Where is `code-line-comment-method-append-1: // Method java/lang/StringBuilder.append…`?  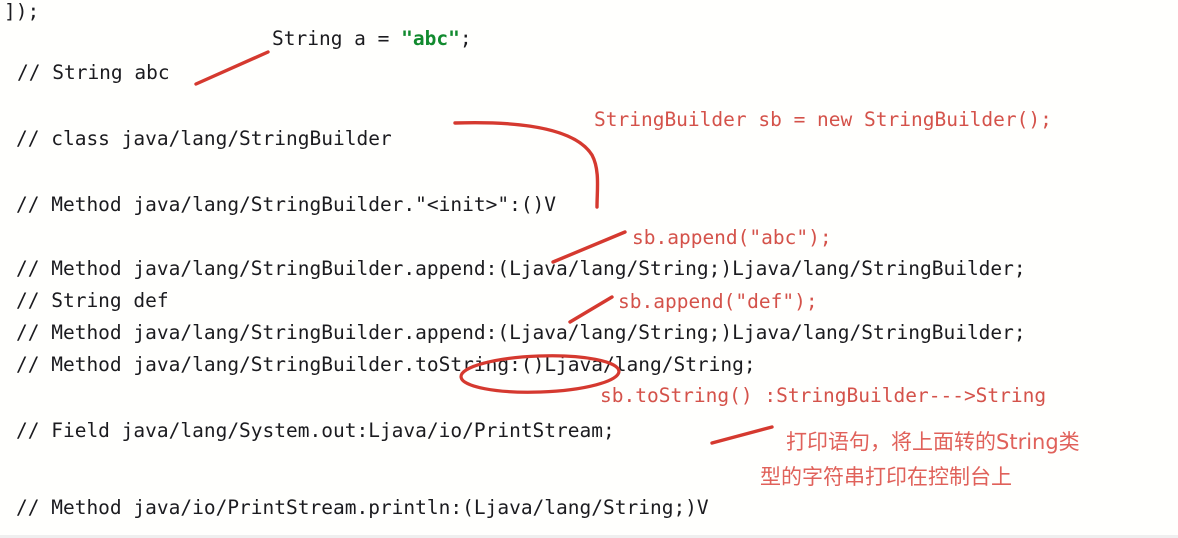 code-line-comment-method-append-1: // Method java/lang/StringBuilder.append… is located at coordinates (521, 268).